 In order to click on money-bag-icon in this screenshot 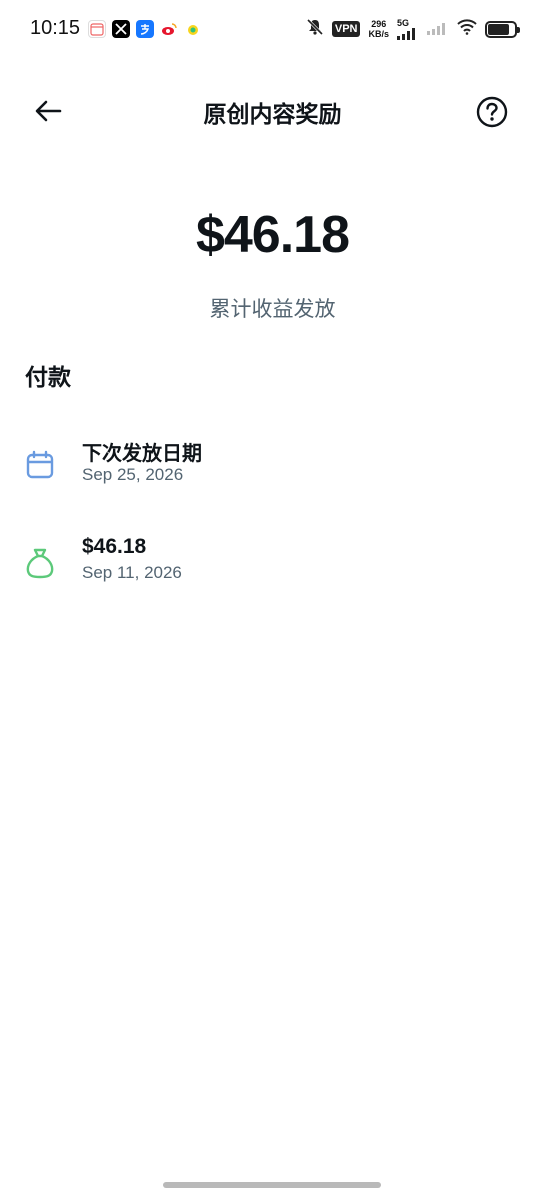, I will do `click(40, 563)`.